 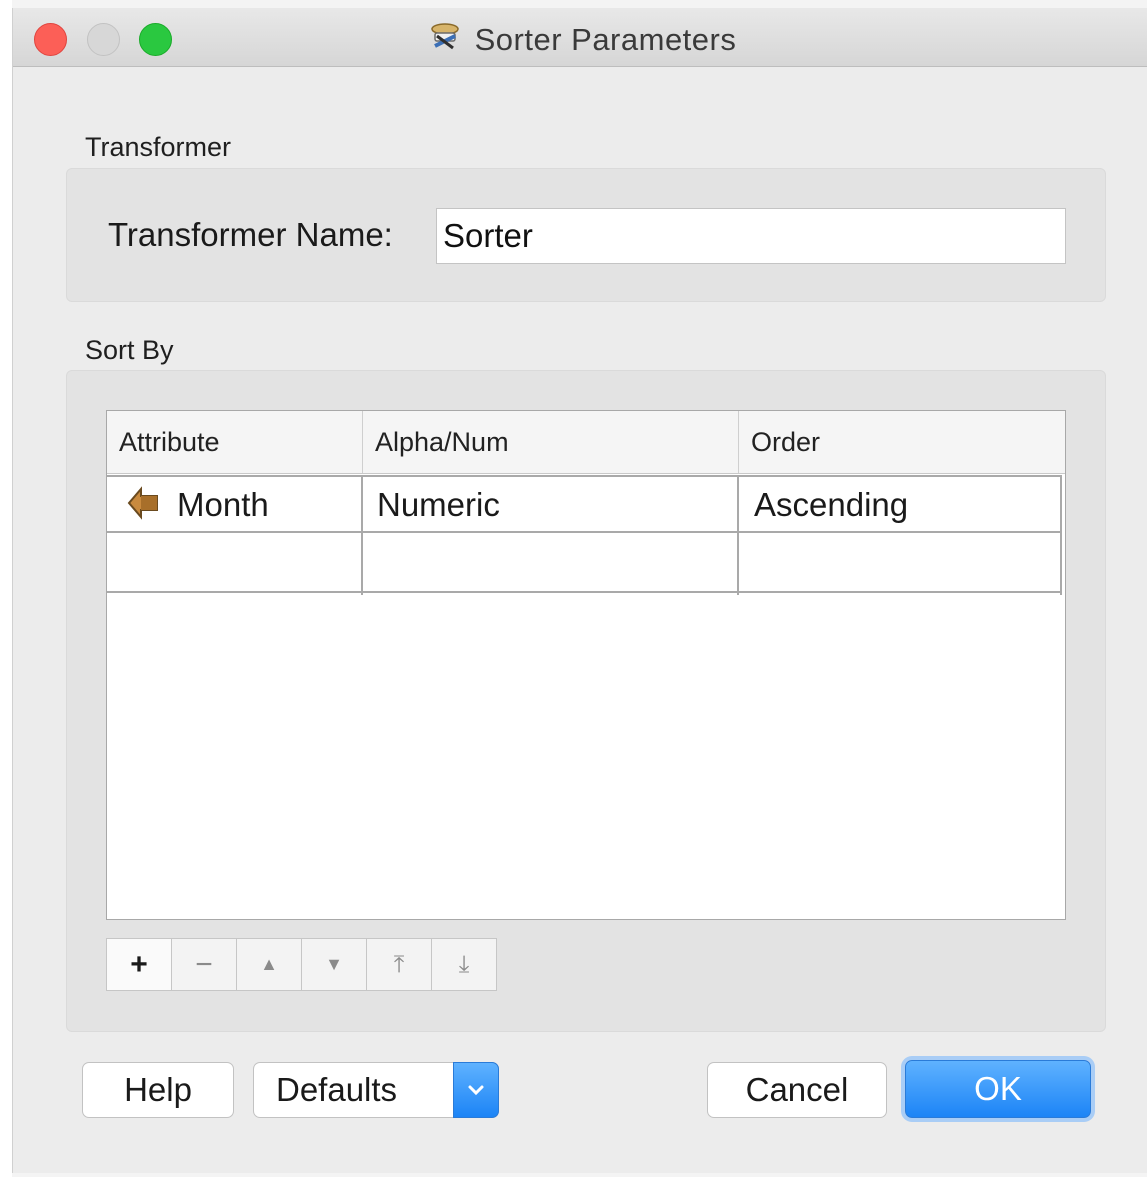 I want to click on attribute-value: Month, so click(x=223, y=504).